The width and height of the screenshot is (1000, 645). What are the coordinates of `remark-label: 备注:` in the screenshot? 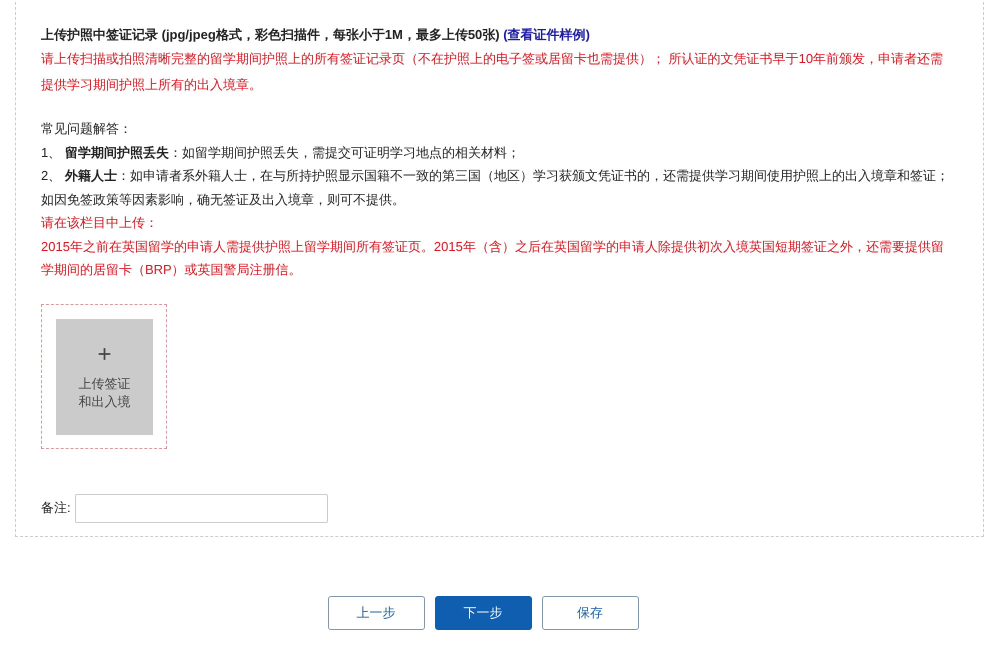 It's located at (56, 508).